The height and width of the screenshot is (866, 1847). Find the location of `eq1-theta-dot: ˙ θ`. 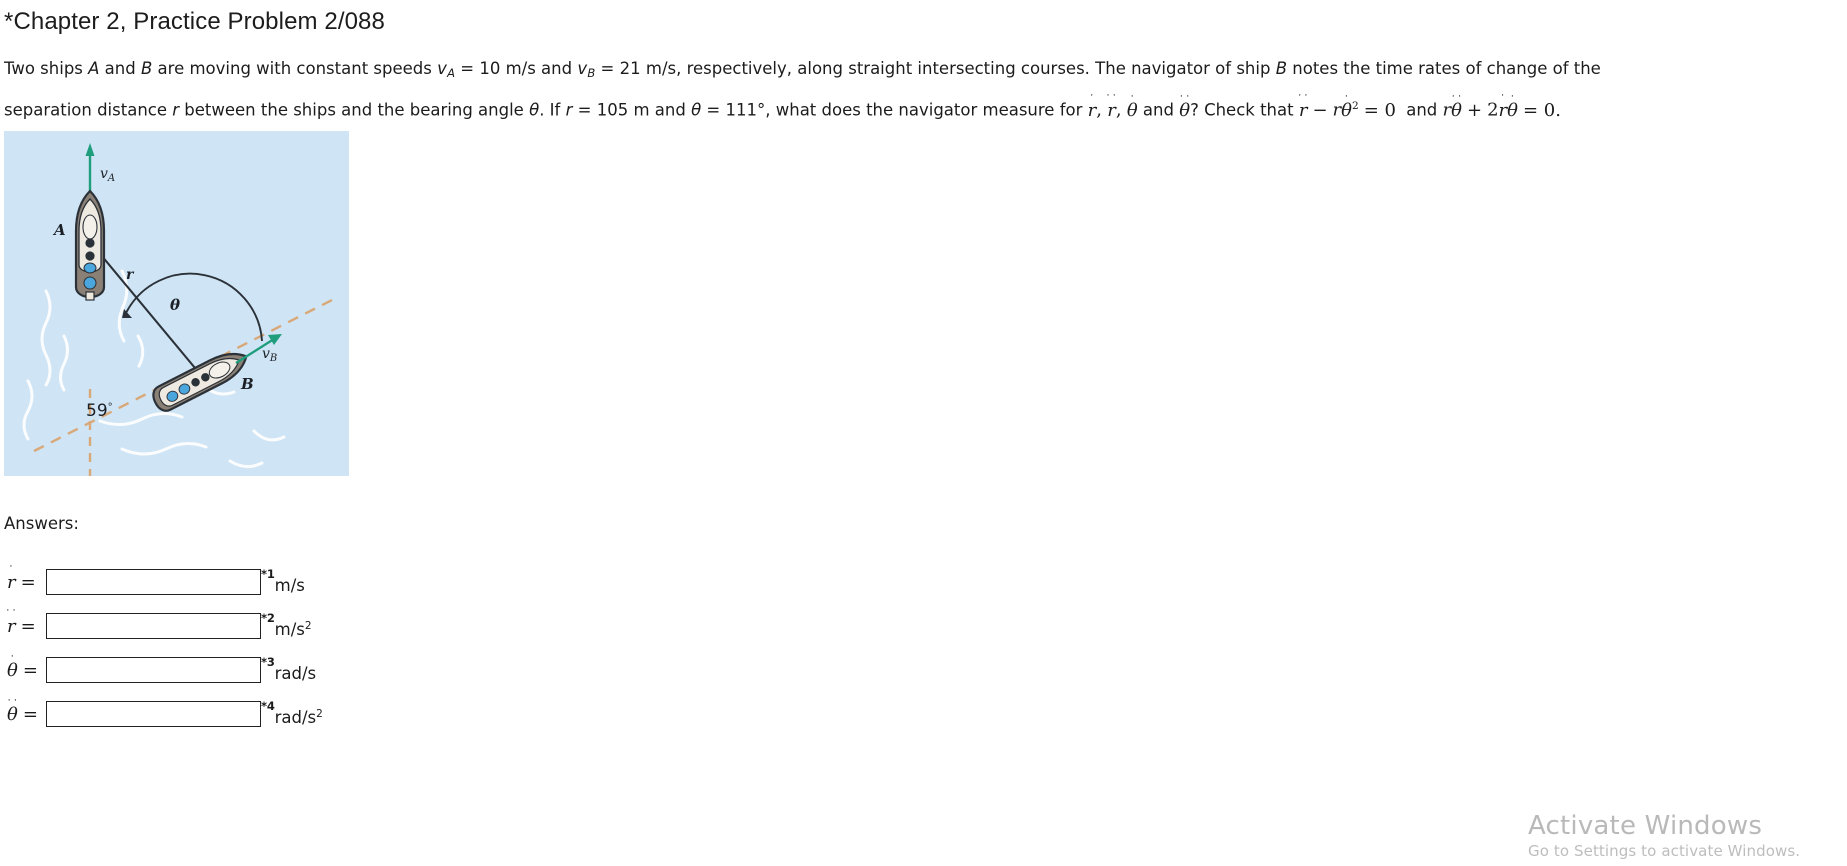

eq1-theta-dot: ˙ θ is located at coordinates (1346, 107).